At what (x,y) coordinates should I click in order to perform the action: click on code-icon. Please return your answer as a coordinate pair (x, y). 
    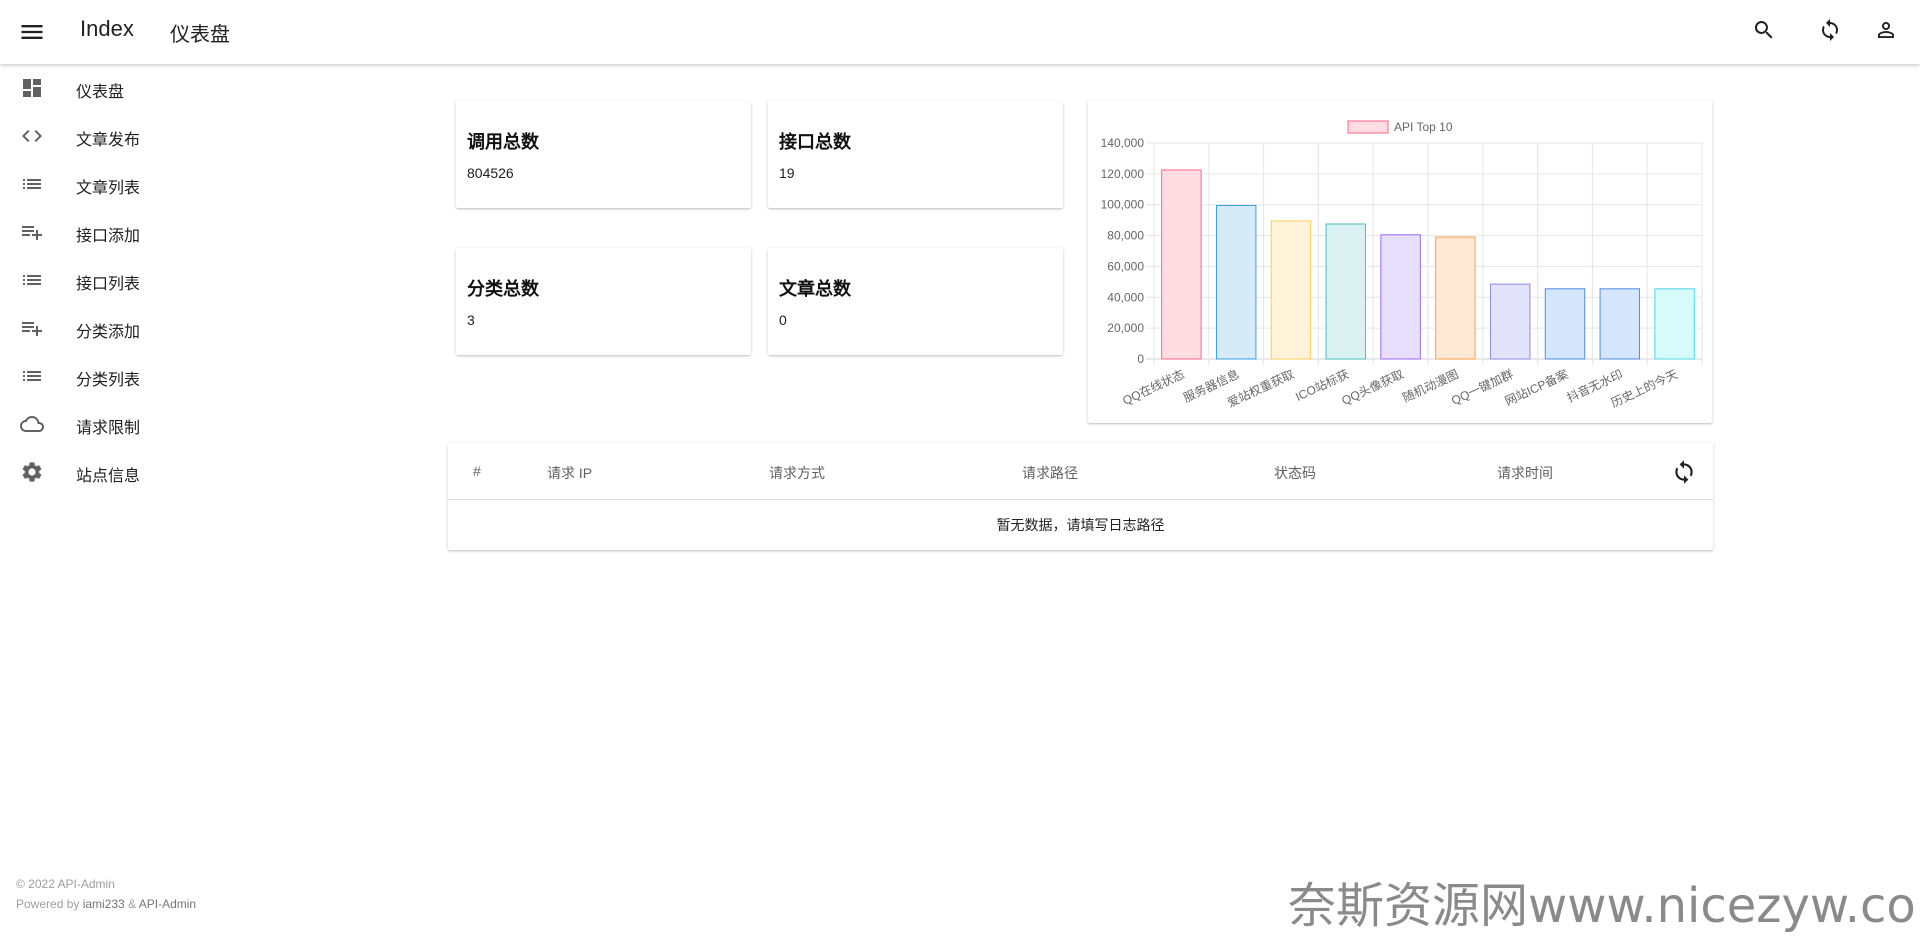
    Looking at the image, I should click on (32, 136).